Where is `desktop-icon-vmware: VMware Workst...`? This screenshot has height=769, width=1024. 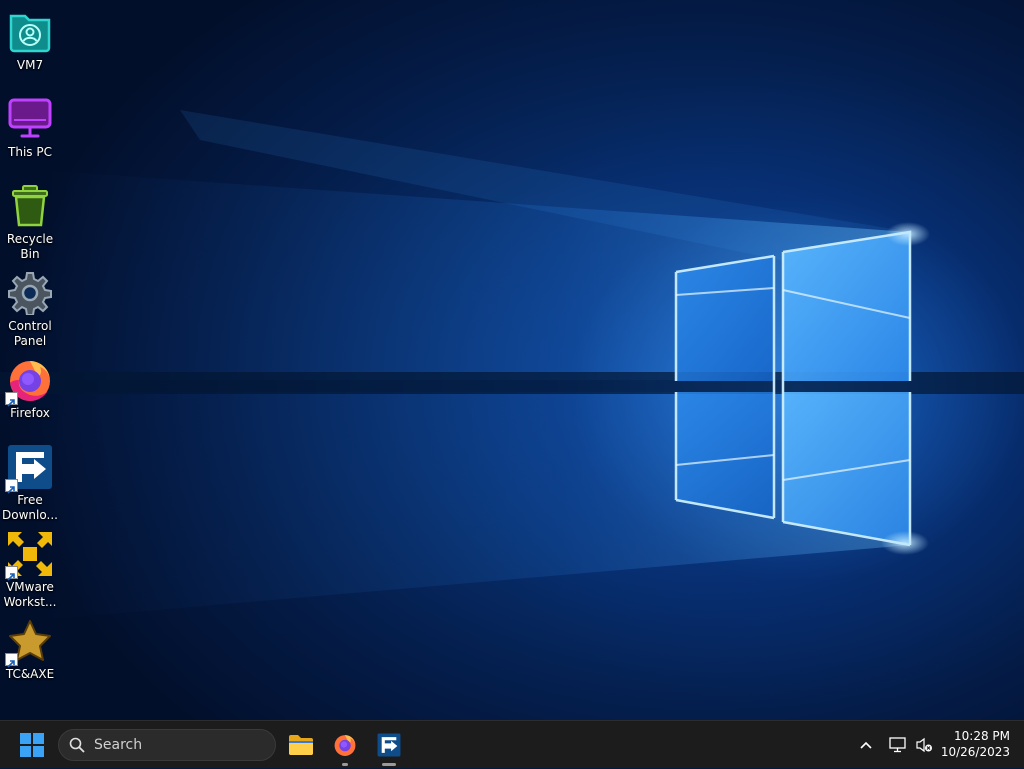
desktop-icon-vmware: VMware Workst... is located at coordinates (30, 570).